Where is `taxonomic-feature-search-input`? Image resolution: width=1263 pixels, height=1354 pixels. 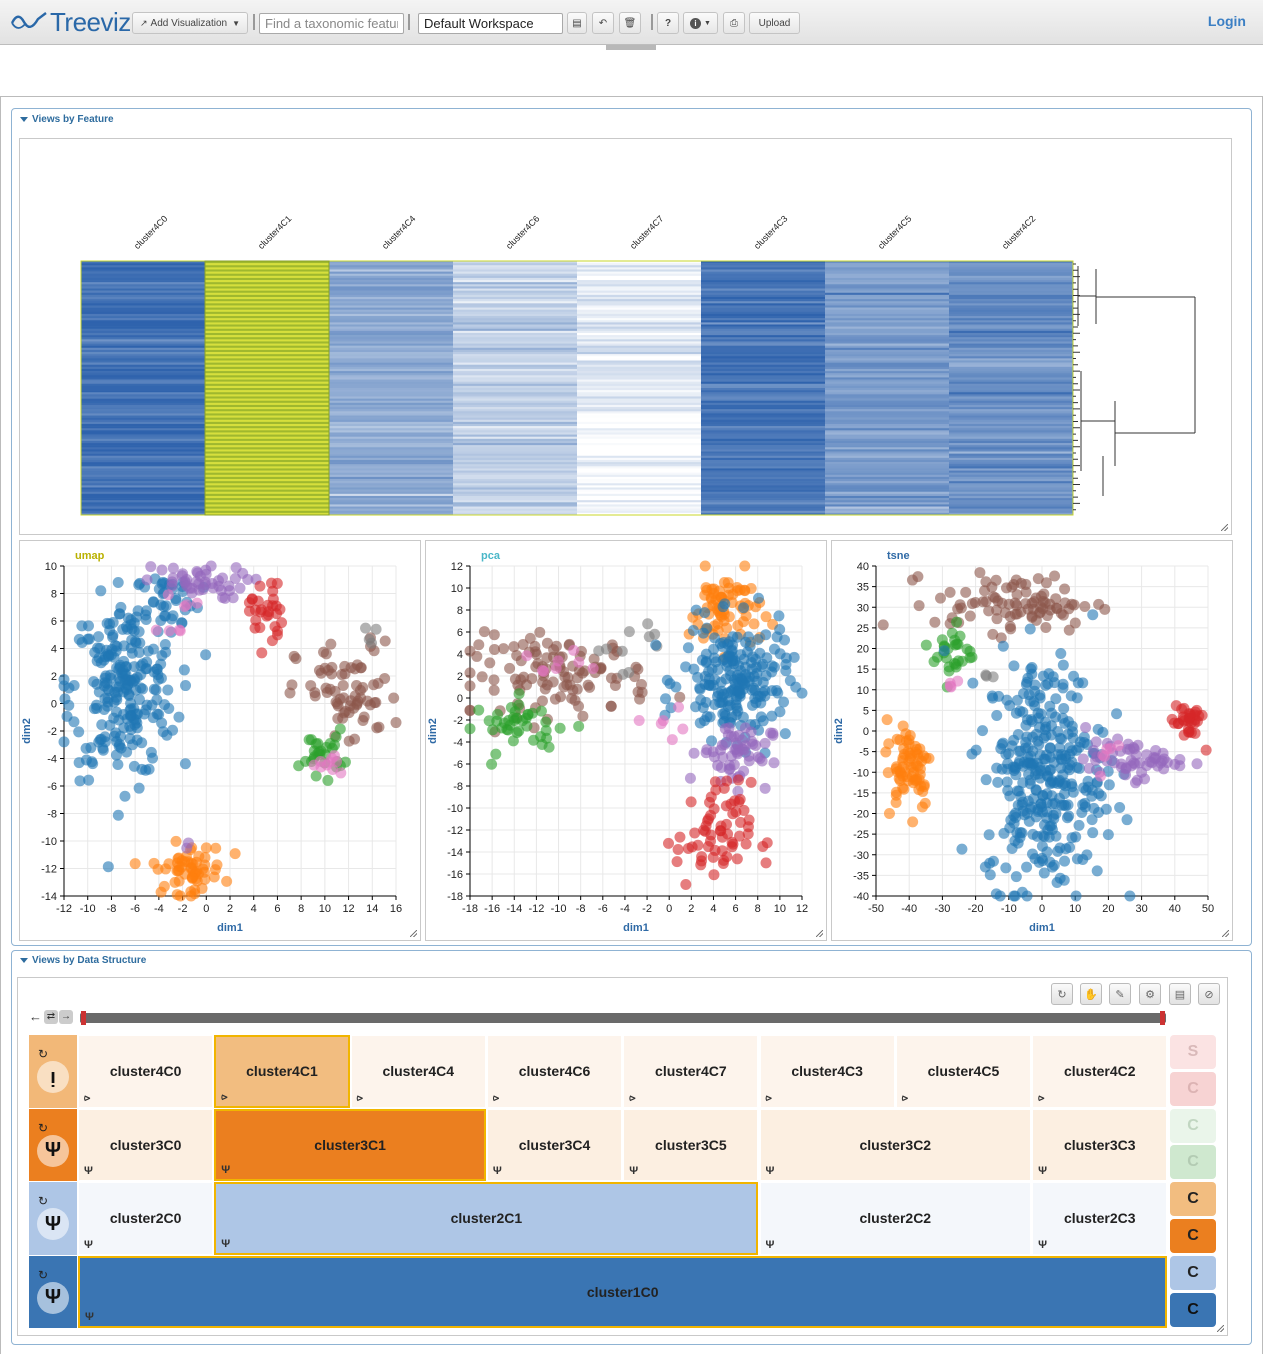
taxonomic-feature-search-input is located at coordinates (331, 23).